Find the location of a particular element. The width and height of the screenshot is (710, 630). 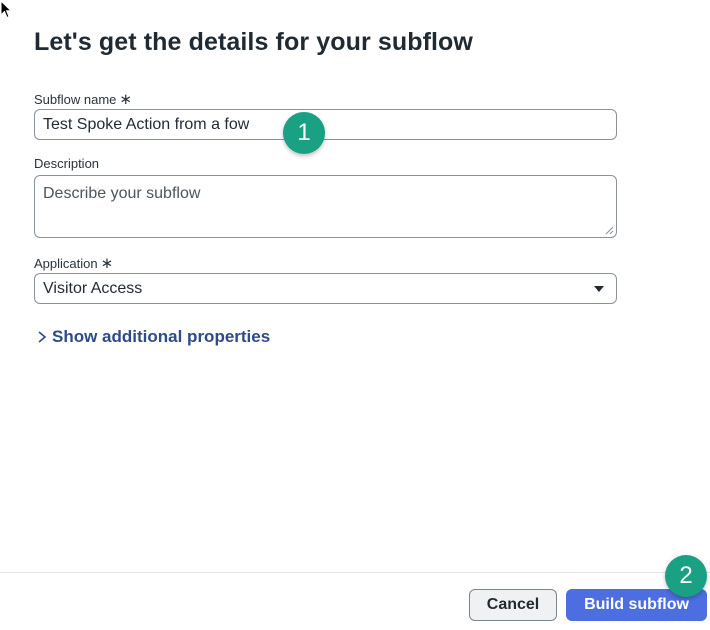

subflow-name-label: Subflow name ∗ is located at coordinates (83, 99).